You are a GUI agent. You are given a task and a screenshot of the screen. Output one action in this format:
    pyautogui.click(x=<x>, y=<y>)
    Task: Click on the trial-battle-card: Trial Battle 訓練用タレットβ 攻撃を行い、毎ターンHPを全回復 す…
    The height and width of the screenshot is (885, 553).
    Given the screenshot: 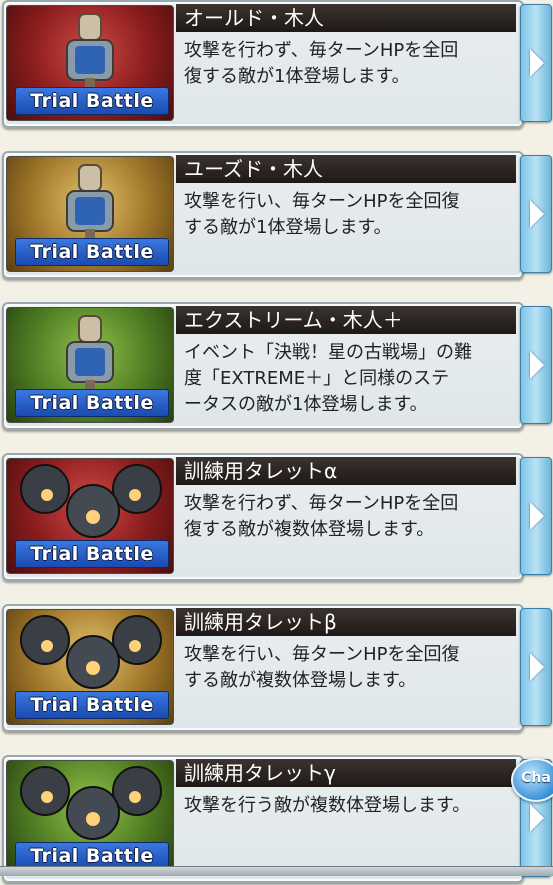 What is the action you would take?
    pyautogui.click(x=276, y=669)
    